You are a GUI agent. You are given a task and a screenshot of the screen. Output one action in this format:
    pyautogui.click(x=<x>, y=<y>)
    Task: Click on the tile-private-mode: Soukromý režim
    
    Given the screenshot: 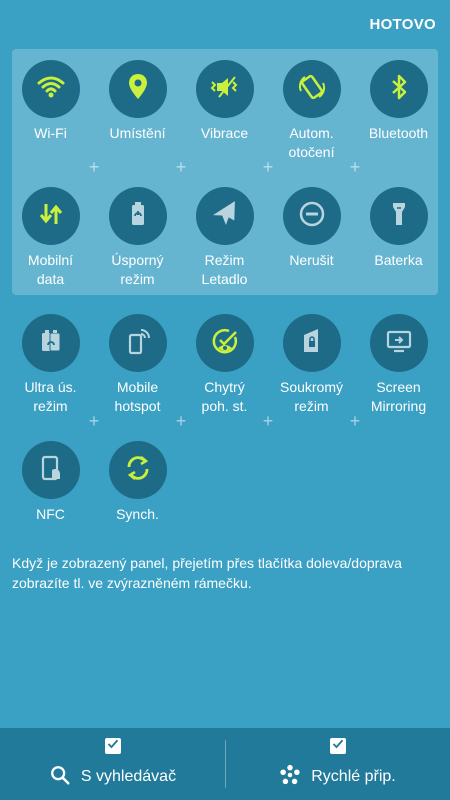 What is the action you would take?
    pyautogui.click(x=311, y=365)
    